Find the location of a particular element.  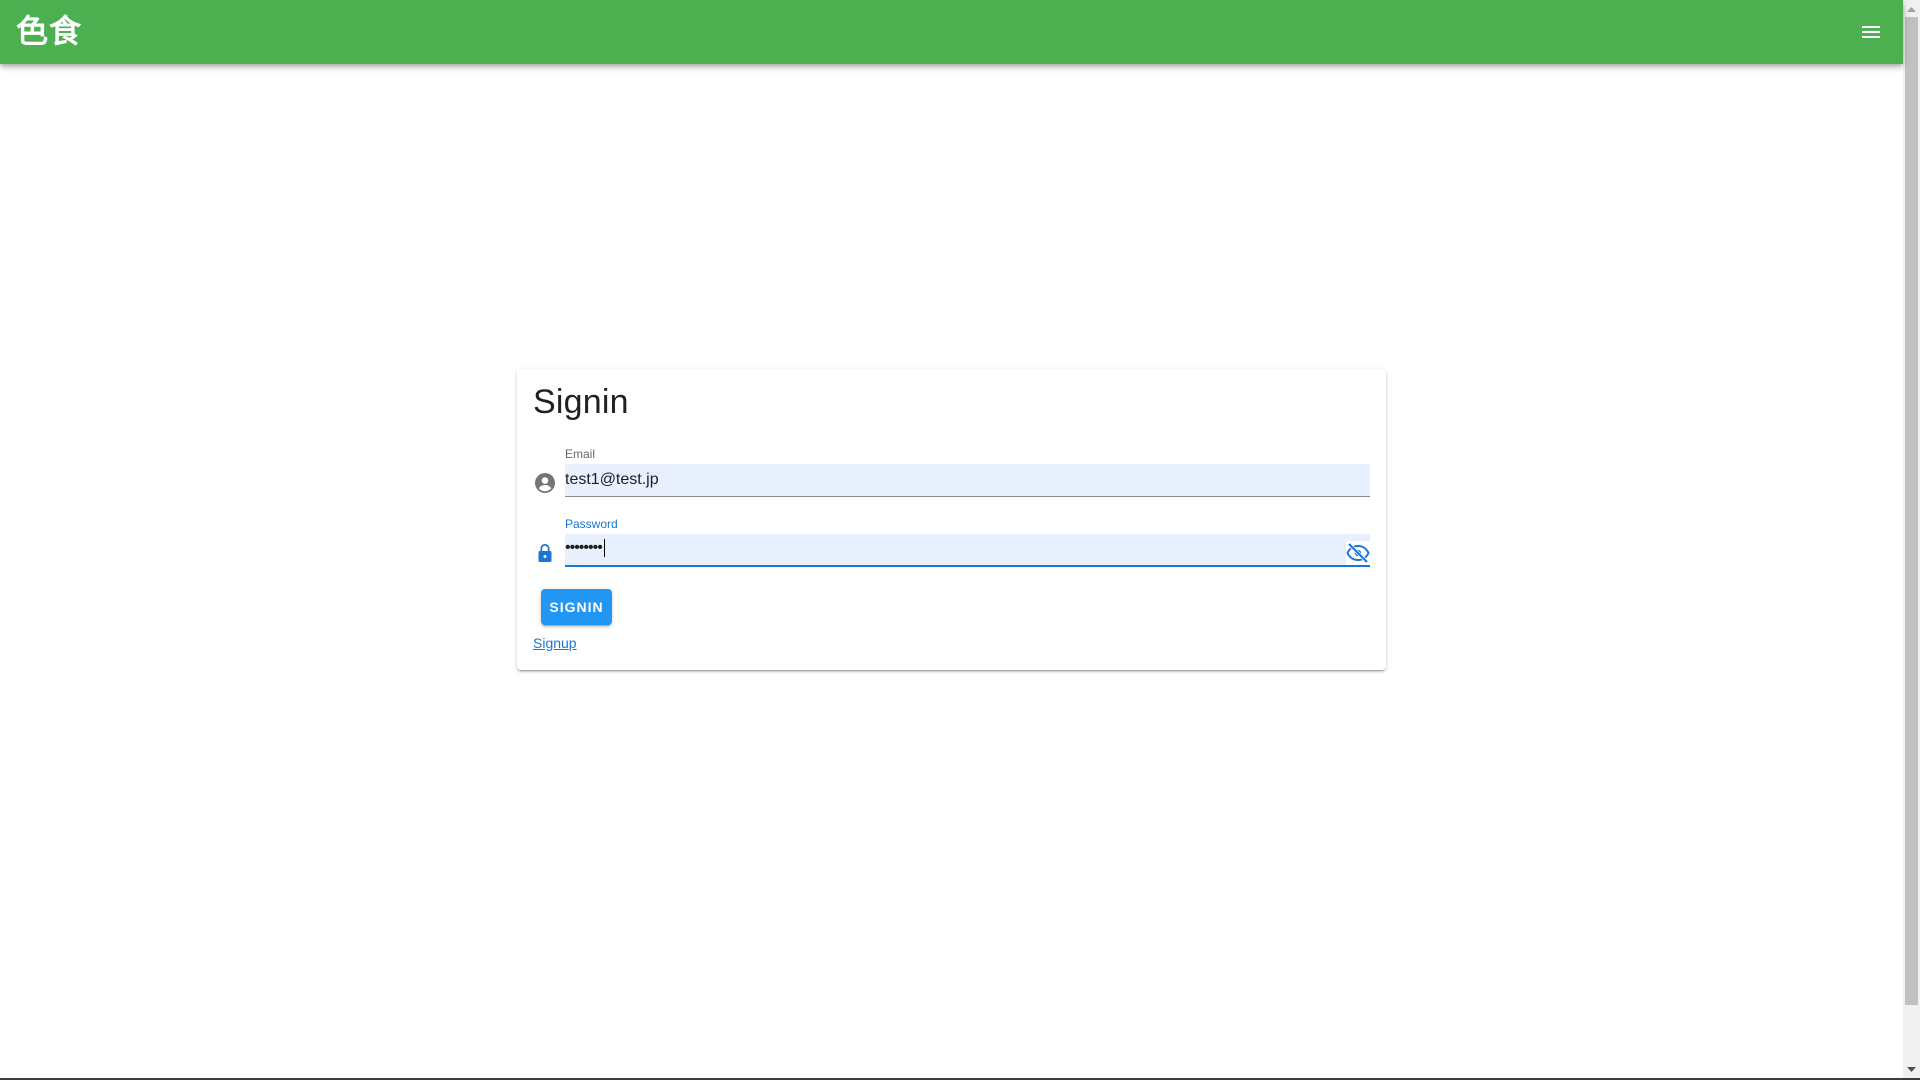

password-masked-value: •••••••• is located at coordinates (585, 548).